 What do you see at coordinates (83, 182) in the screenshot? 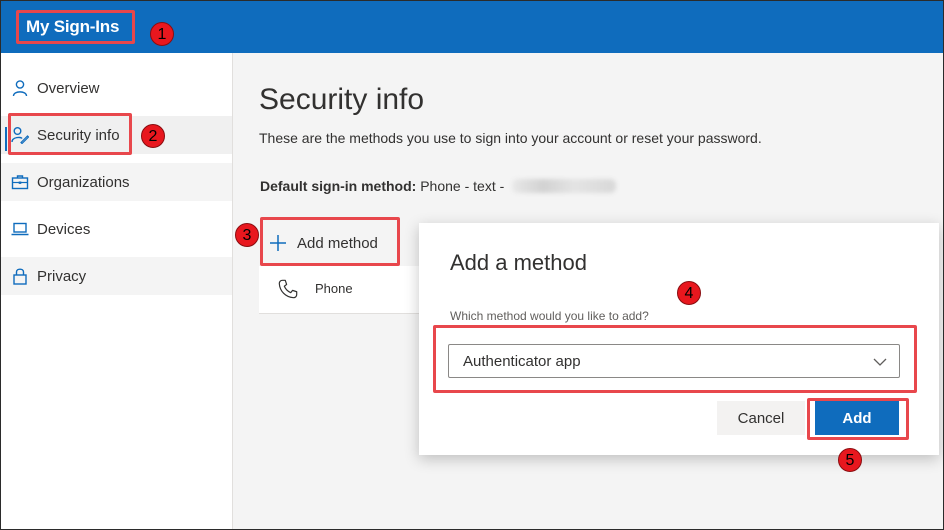
I see `sidebar-item-label: Organizations` at bounding box center [83, 182].